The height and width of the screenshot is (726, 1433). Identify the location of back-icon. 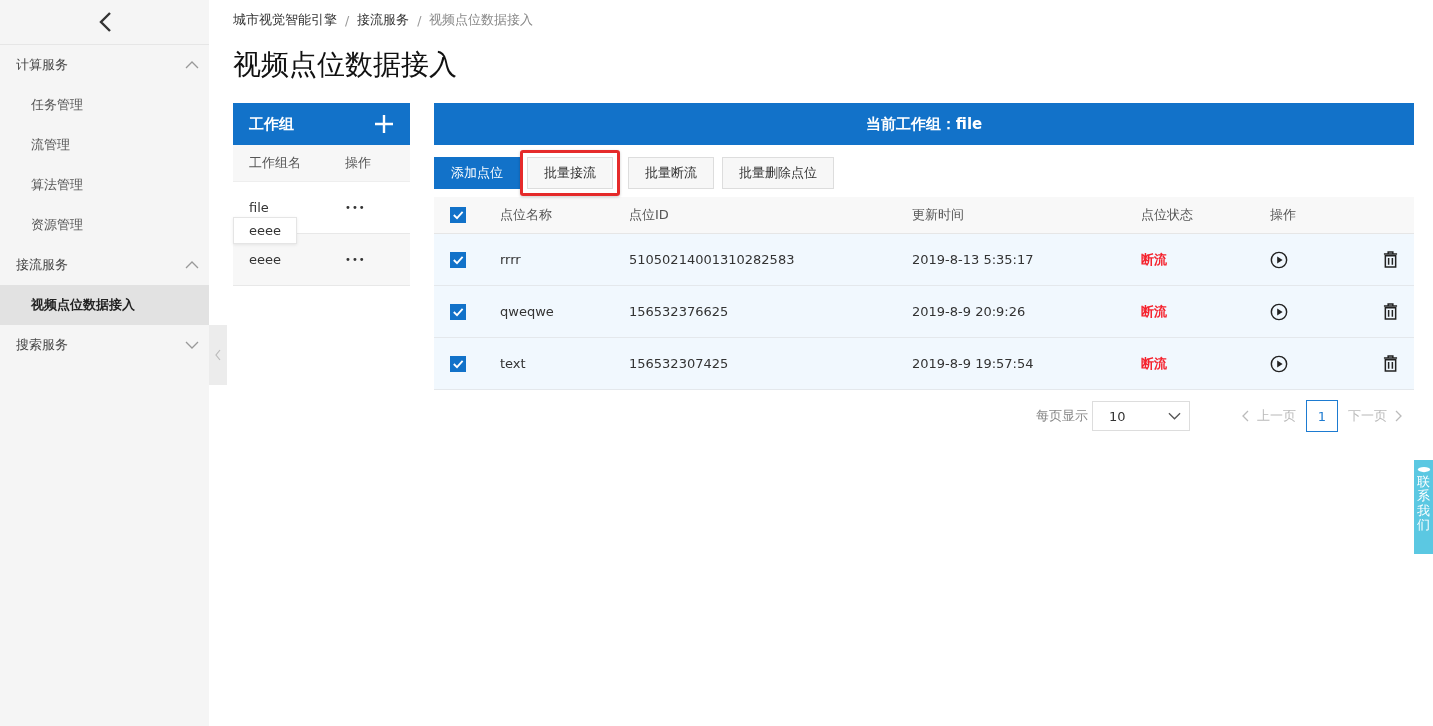
(104, 22).